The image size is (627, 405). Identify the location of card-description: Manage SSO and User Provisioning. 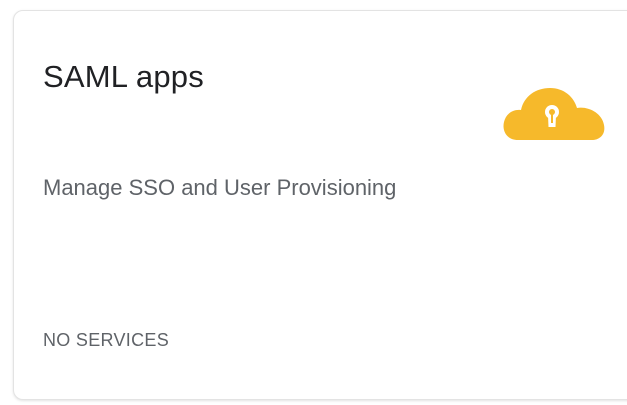
(220, 187).